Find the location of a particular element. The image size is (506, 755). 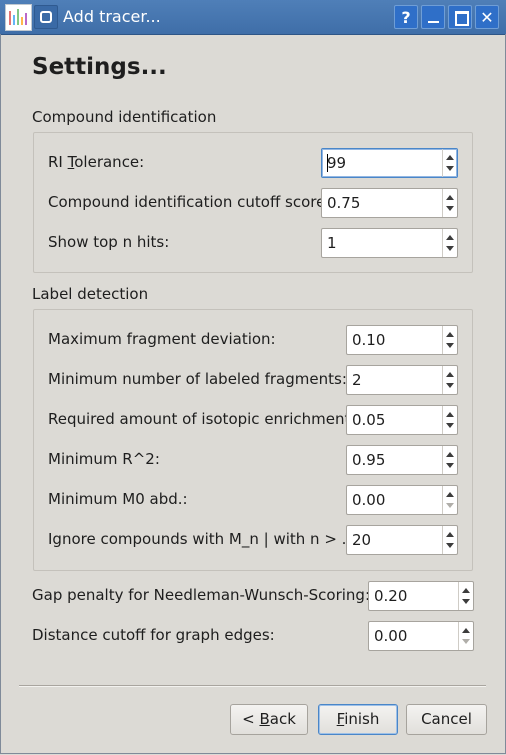

close-button: ✕ is located at coordinates (487, 17).